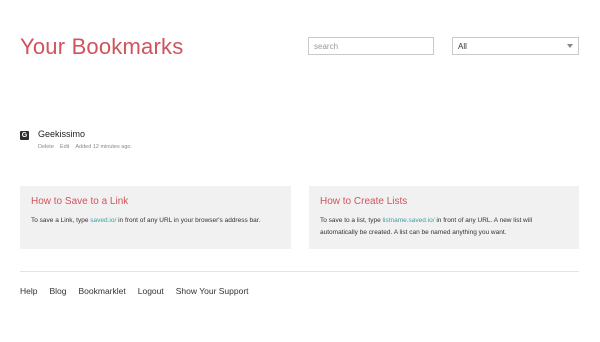 The width and height of the screenshot is (600, 342). Describe the element at coordinates (409, 220) in the screenshot. I see `listname-link: listname.saved.io/` at that location.